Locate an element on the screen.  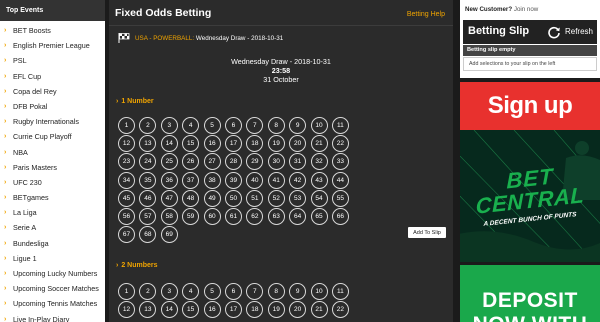
sidebar-item: › Live In-Play Diary is located at coordinates (54, 317).